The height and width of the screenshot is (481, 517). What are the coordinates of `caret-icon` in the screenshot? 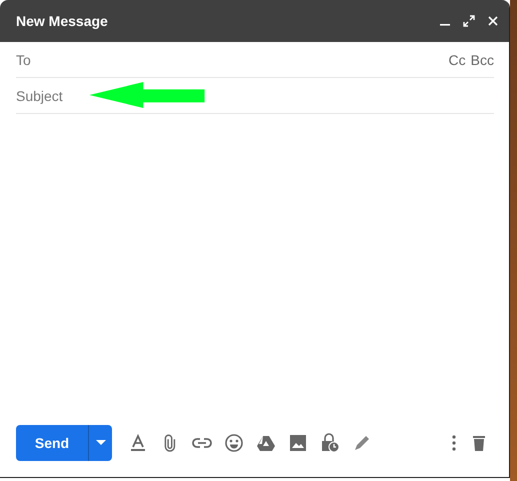 It's located at (101, 443).